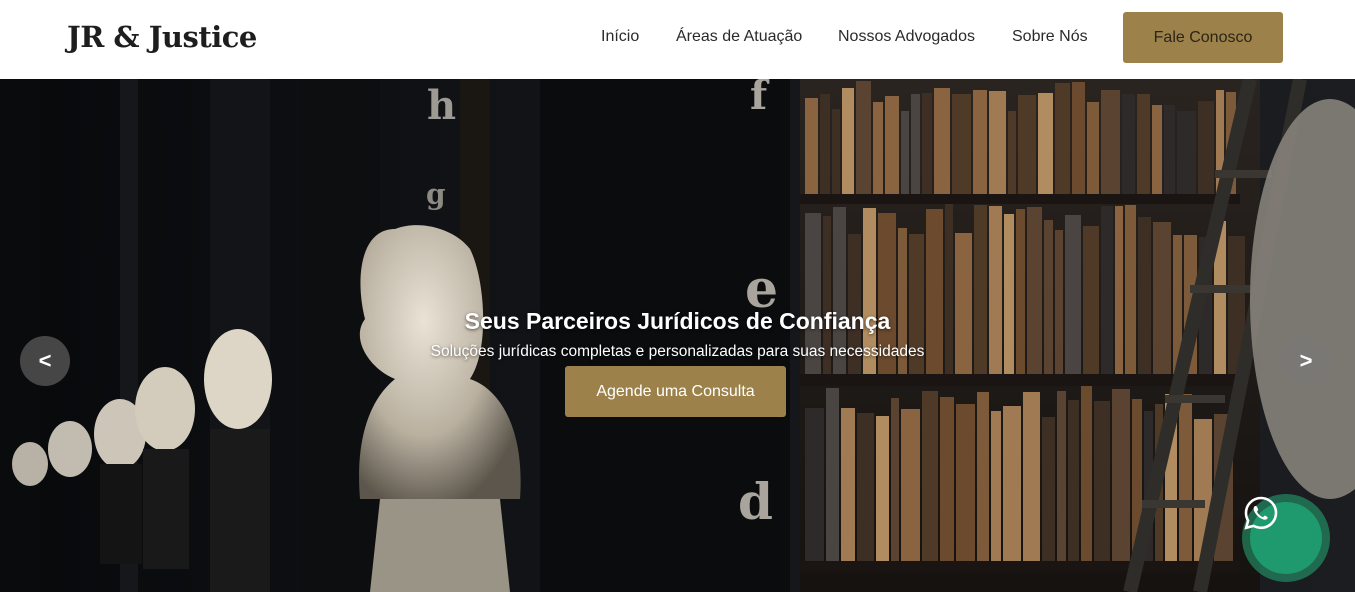 Image resolution: width=1355 pixels, height=592 pixels. I want to click on hero-title: Seus Parceiros Jurídicos de Confiança, so click(677, 321).